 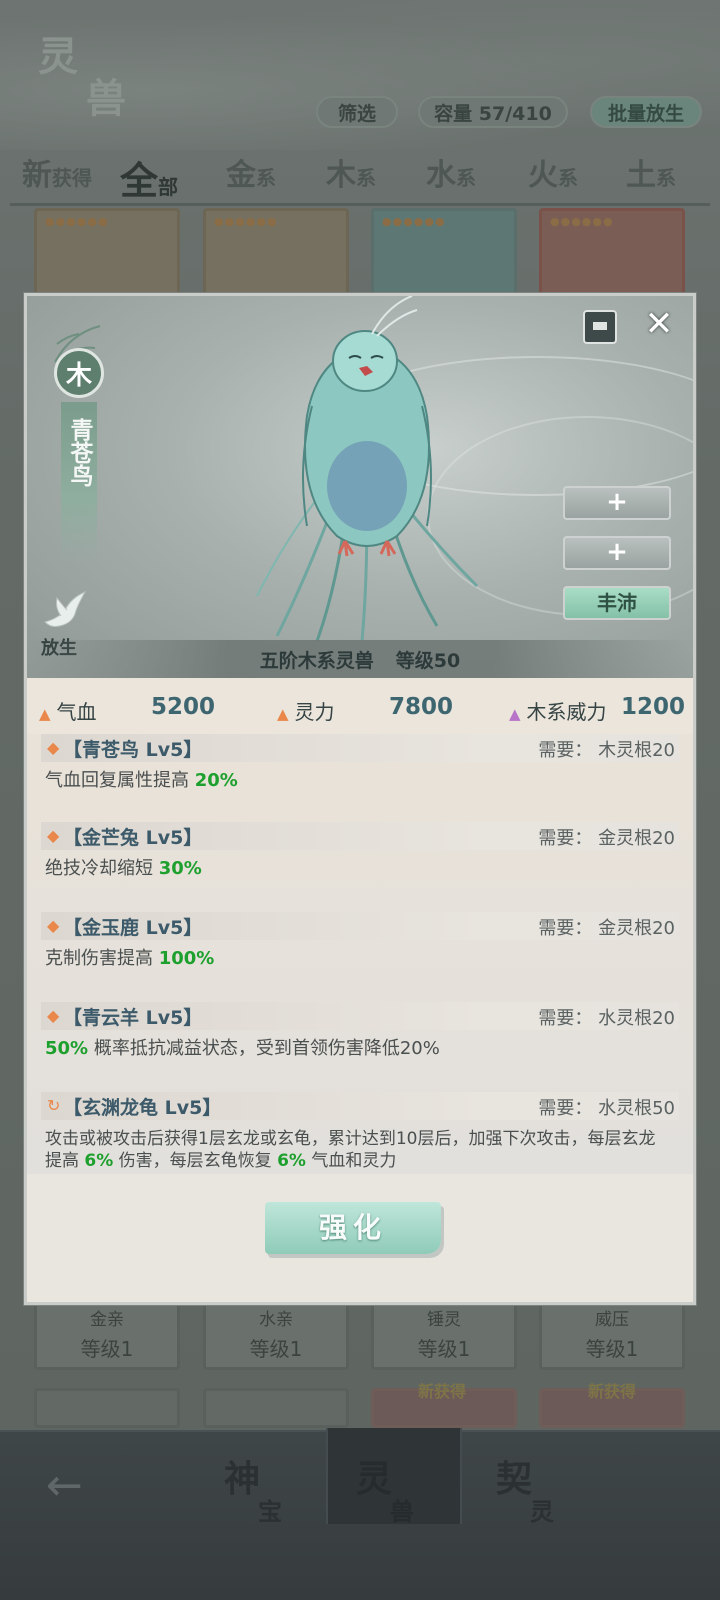 What do you see at coordinates (65, 612) in the screenshot?
I see `release-bird-icon` at bounding box center [65, 612].